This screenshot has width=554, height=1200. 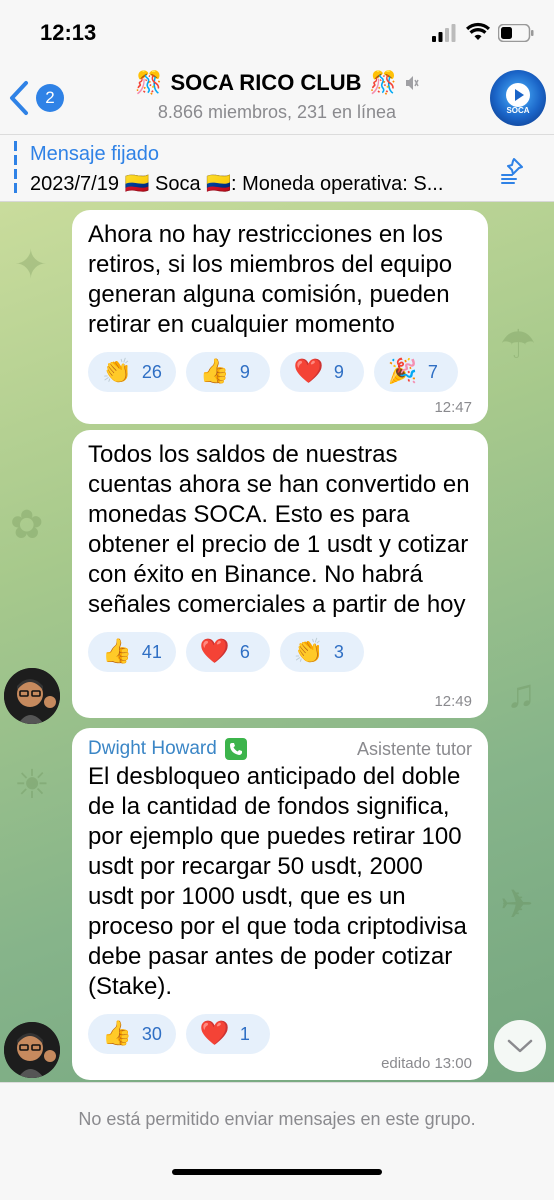 I want to click on group-avatar: SOCA, so click(x=518, y=98).